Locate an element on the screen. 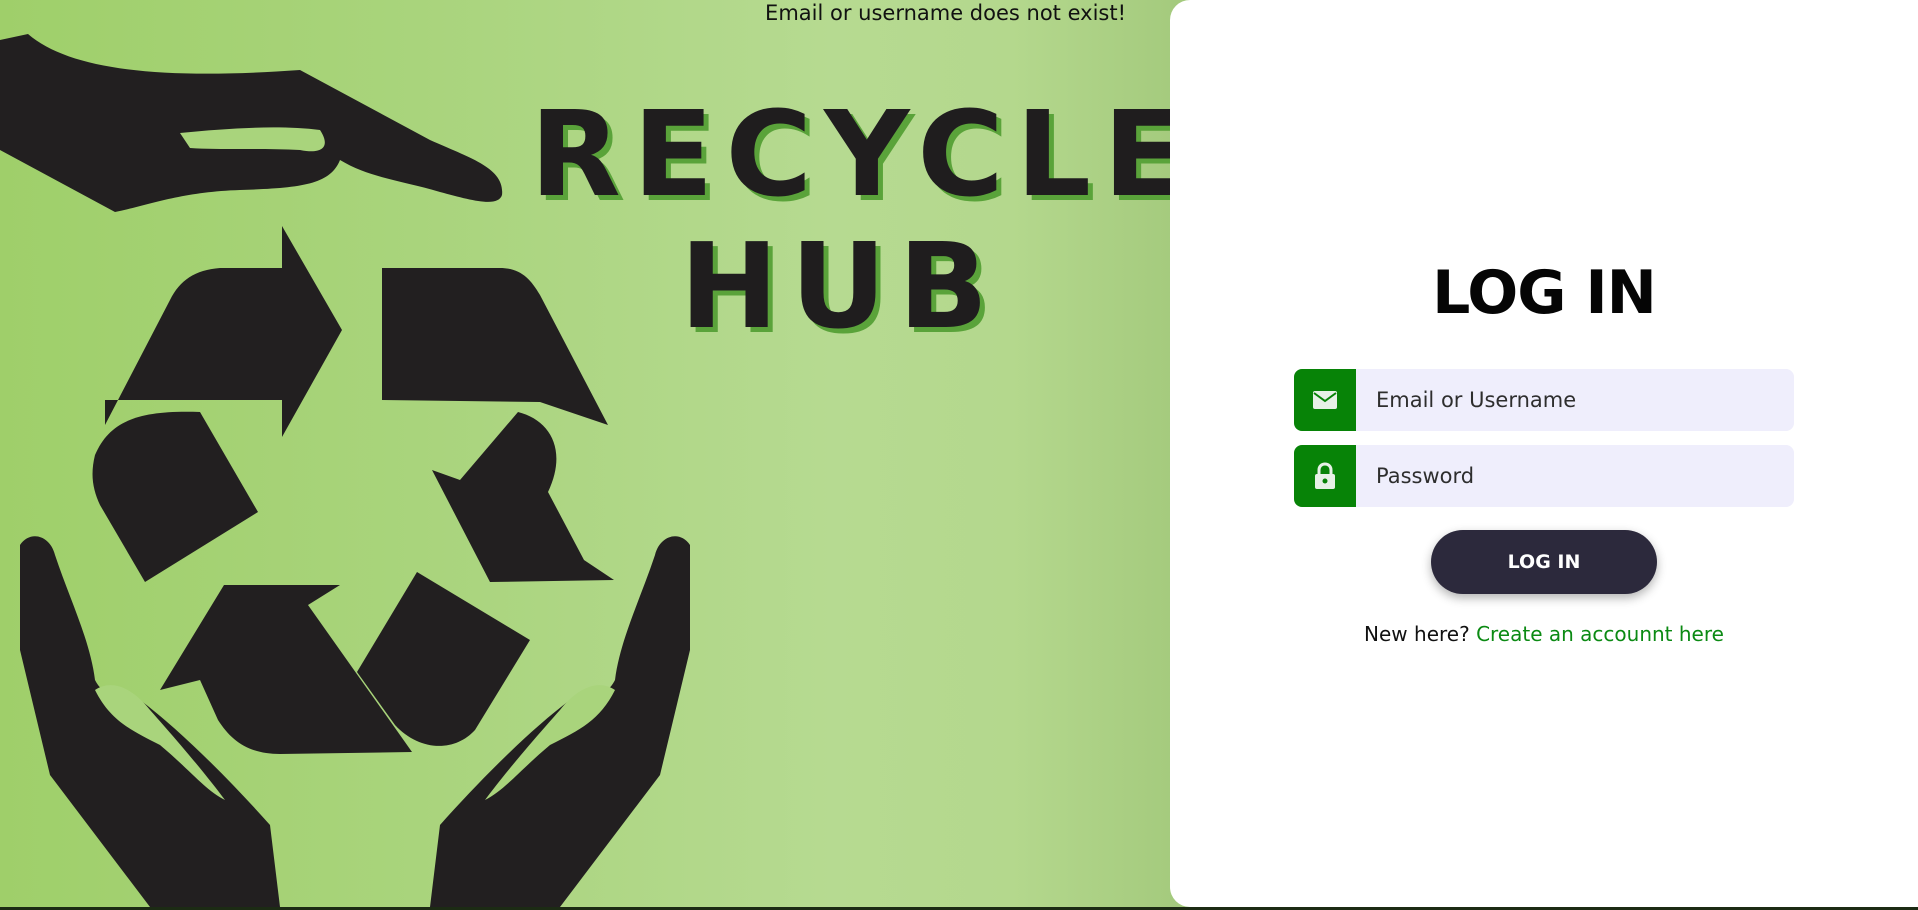 The height and width of the screenshot is (910, 1918). password-field is located at coordinates (1544, 476).